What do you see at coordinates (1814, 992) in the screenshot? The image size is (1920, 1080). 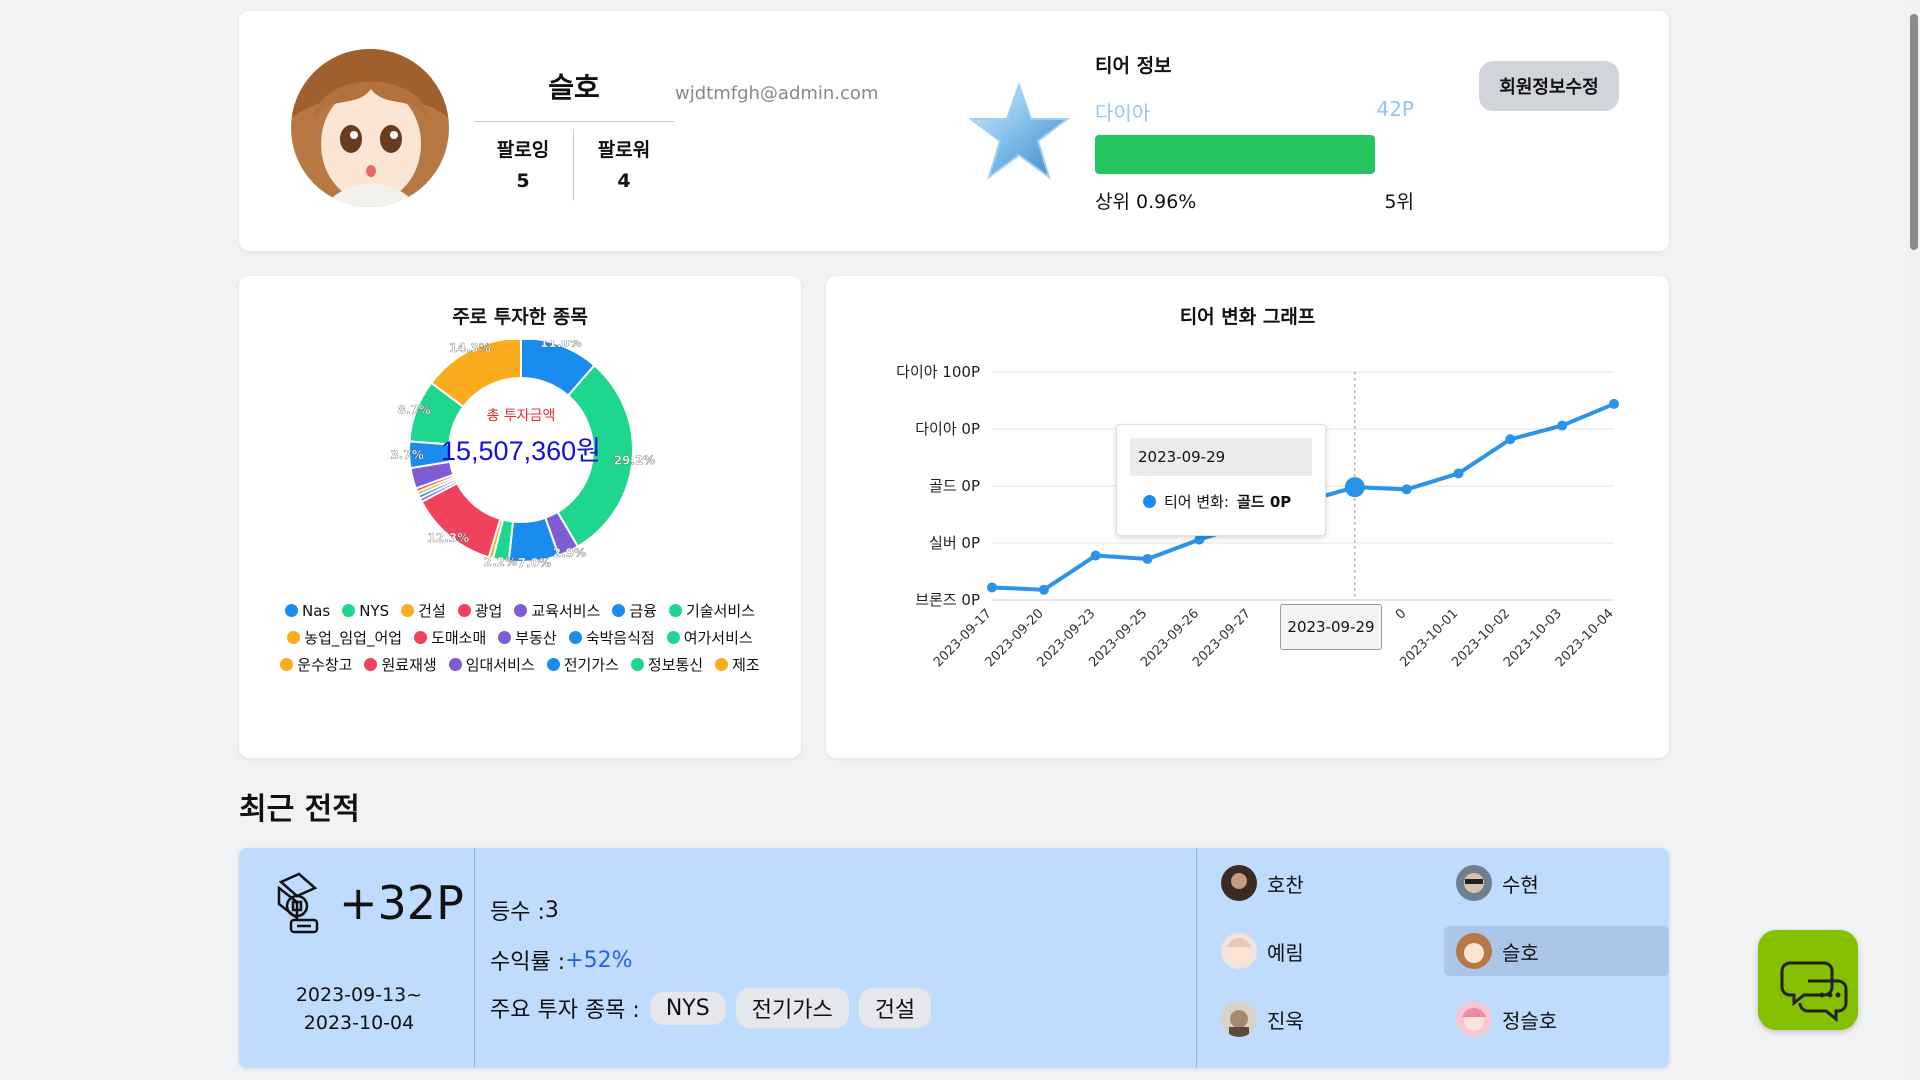 I see `chat-icon` at bounding box center [1814, 992].